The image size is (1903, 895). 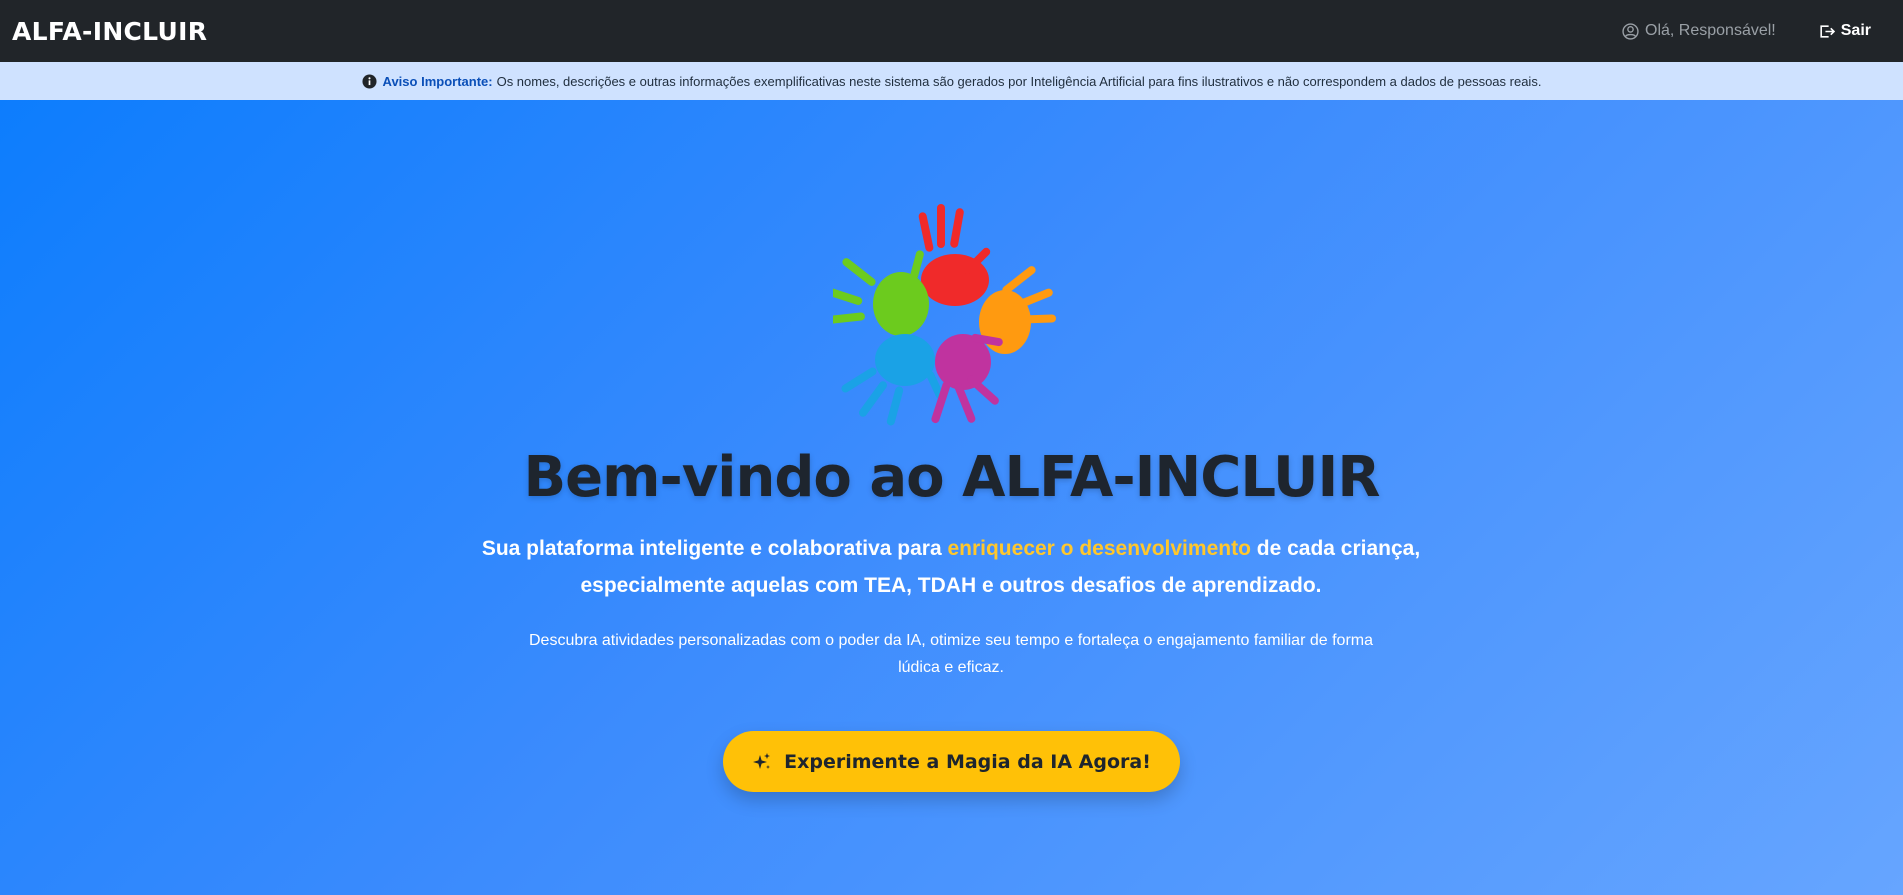 What do you see at coordinates (369, 81) in the screenshot?
I see `info-circle-icon` at bounding box center [369, 81].